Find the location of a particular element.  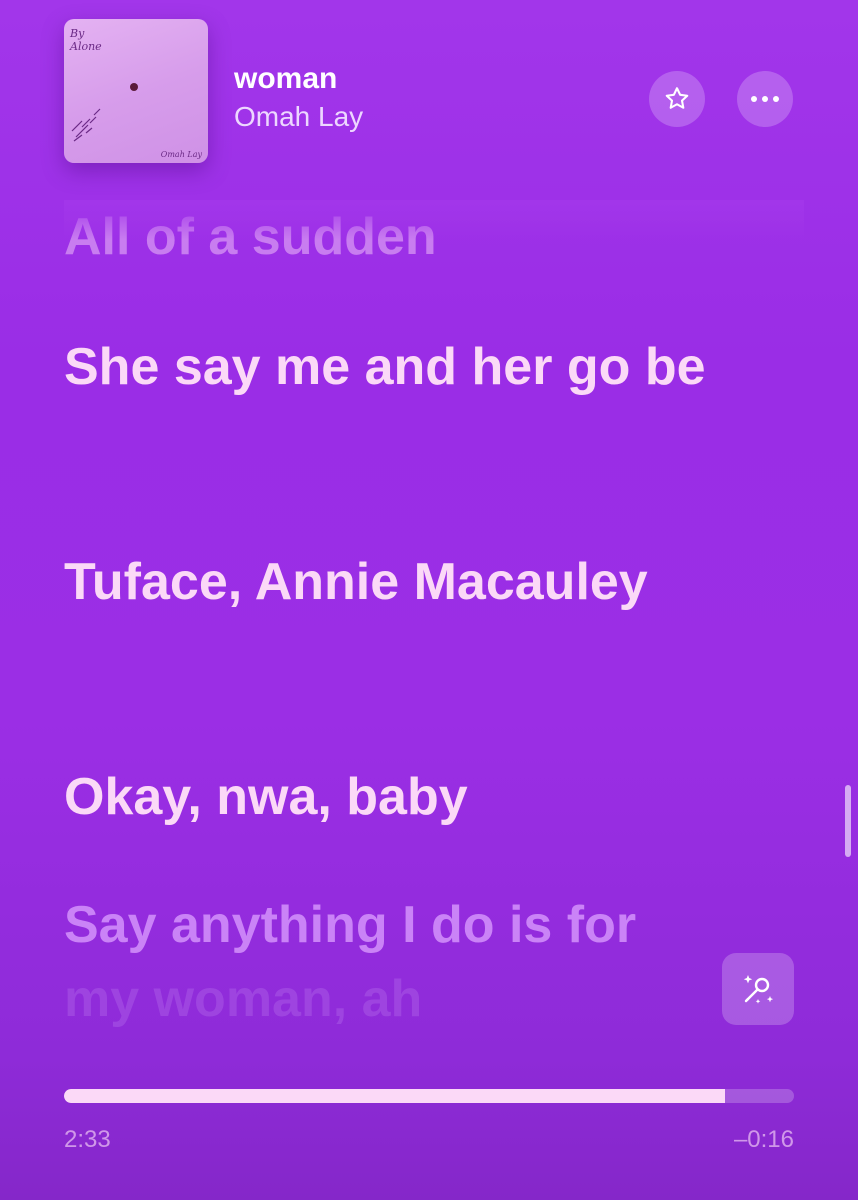

playback-progress-bar is located at coordinates (429, 1096).